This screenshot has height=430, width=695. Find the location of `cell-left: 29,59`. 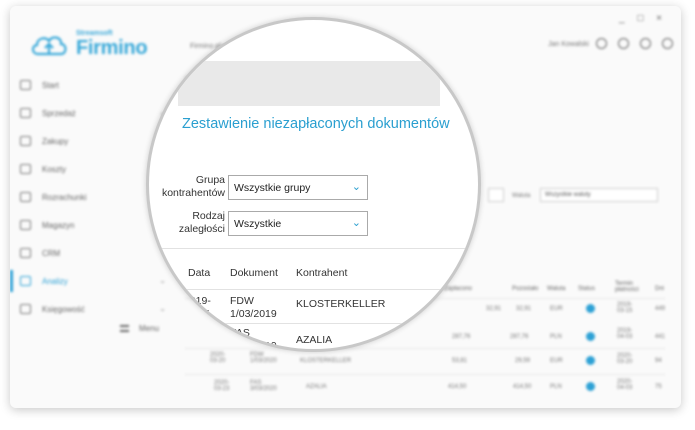

cell-left: 29,59 is located at coordinates (523, 361).